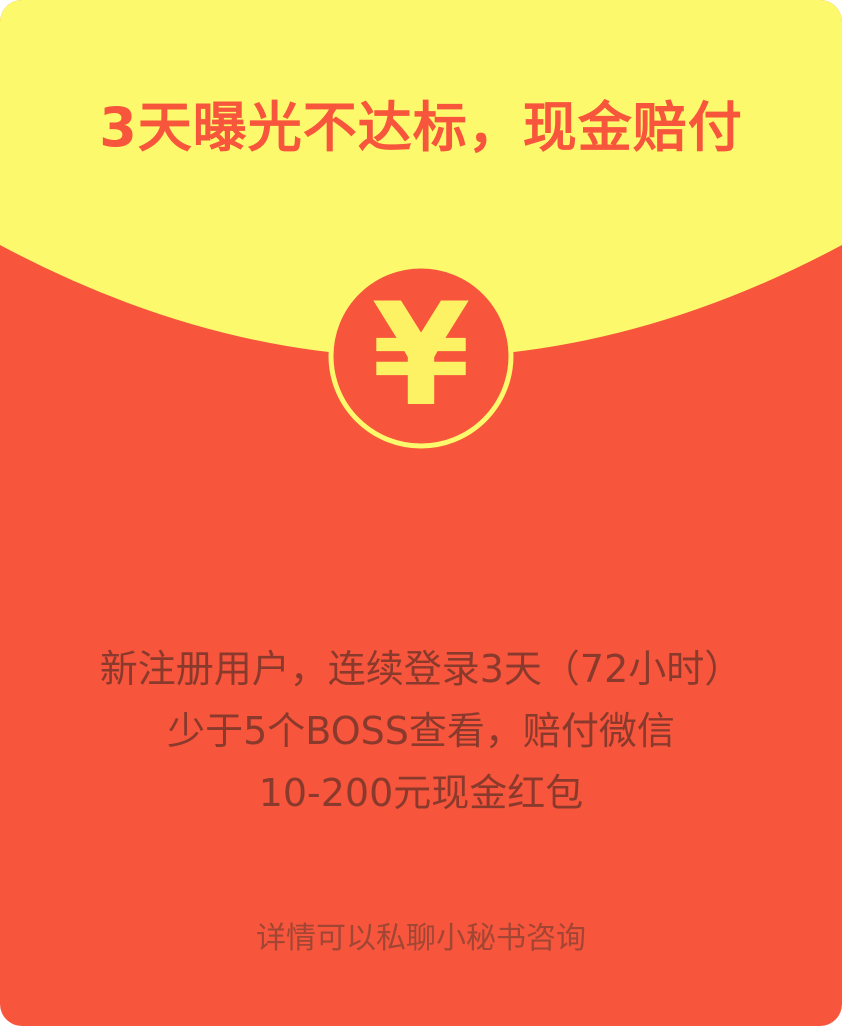  I want to click on headline: 3天曝光不达标，现金赔付, so click(421, 127).